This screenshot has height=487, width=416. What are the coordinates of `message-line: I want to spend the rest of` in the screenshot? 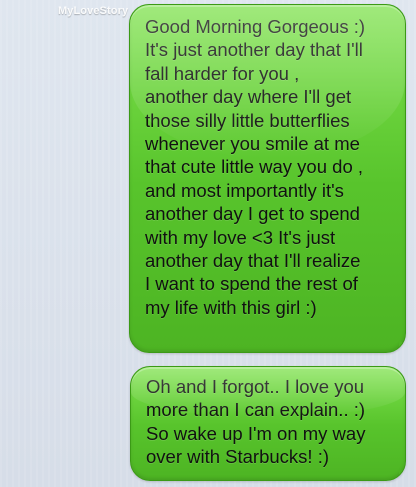 It's located at (251, 284).